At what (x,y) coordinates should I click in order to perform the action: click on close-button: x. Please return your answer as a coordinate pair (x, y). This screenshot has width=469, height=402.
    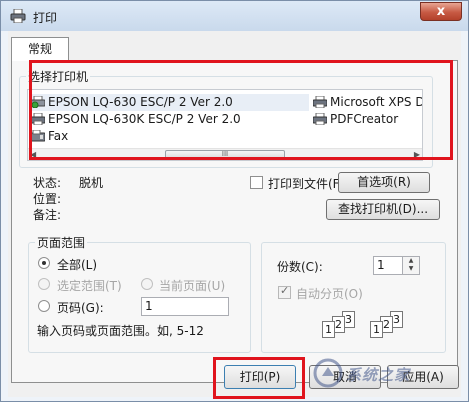
    Looking at the image, I should click on (441, 11).